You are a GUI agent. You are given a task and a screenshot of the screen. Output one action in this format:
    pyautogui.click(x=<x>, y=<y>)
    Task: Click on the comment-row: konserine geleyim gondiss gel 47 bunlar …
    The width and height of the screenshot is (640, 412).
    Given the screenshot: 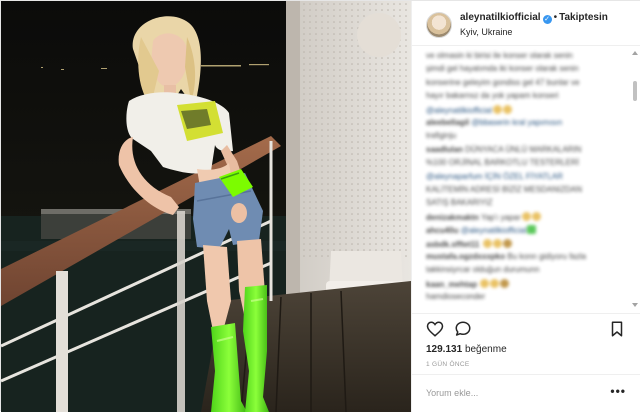 What is the action you would take?
    pyautogui.click(x=525, y=83)
    